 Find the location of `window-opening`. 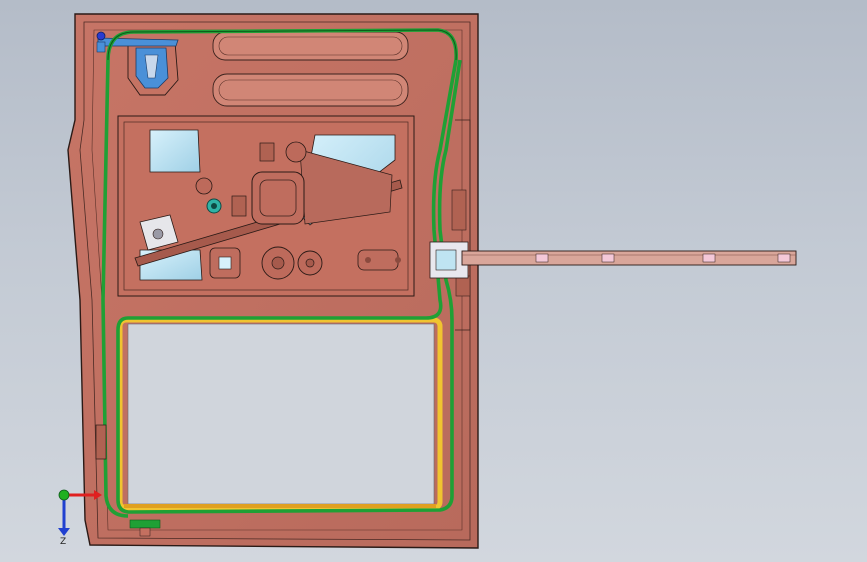

window-opening is located at coordinates (280, 414).